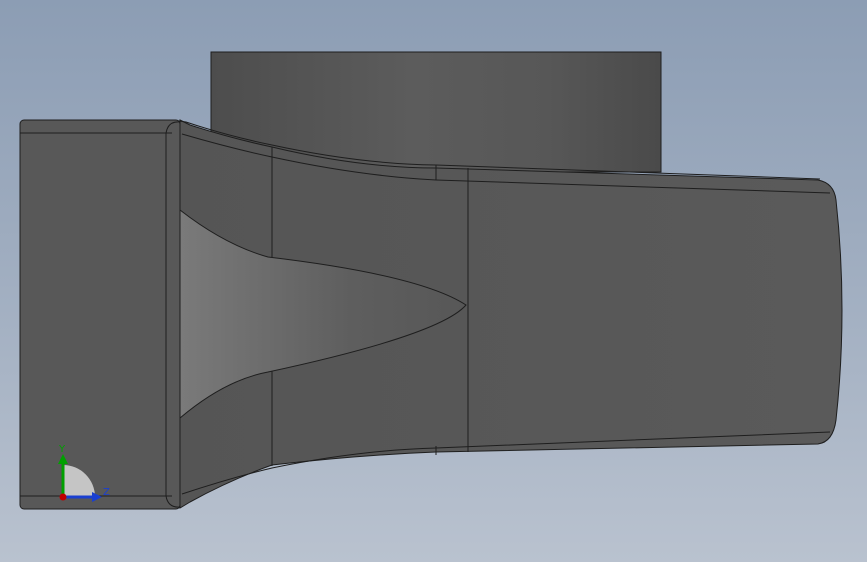 The height and width of the screenshot is (562, 867). I want to click on z-axis-arrow, so click(97, 497).